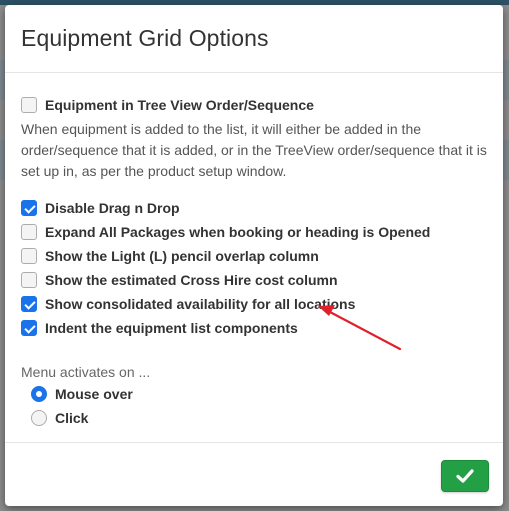  Describe the element at coordinates (29, 105) in the screenshot. I see `tree-view-order-checkbox` at that location.